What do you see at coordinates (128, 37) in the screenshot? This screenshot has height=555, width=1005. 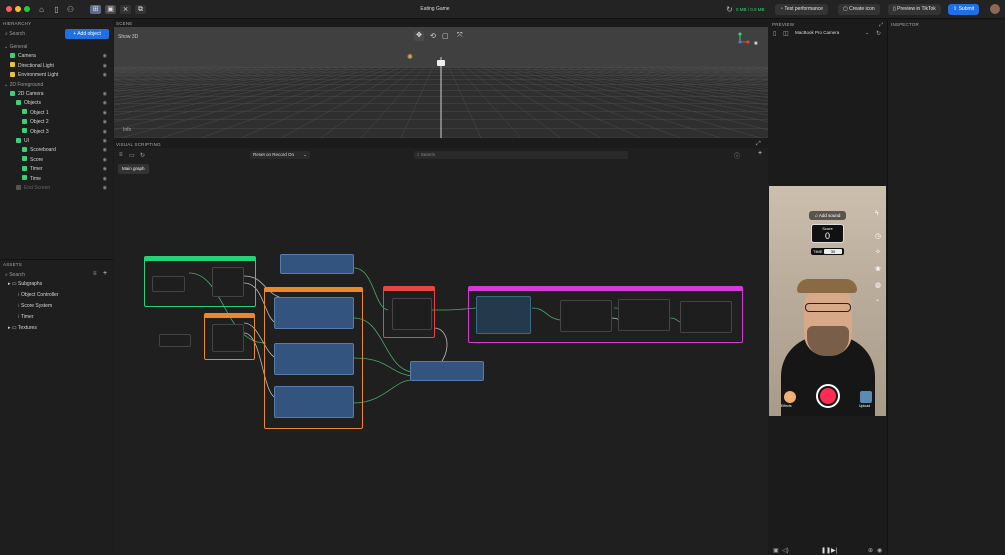 I see `show-3d-toggle: Show 3D` at bounding box center [128, 37].